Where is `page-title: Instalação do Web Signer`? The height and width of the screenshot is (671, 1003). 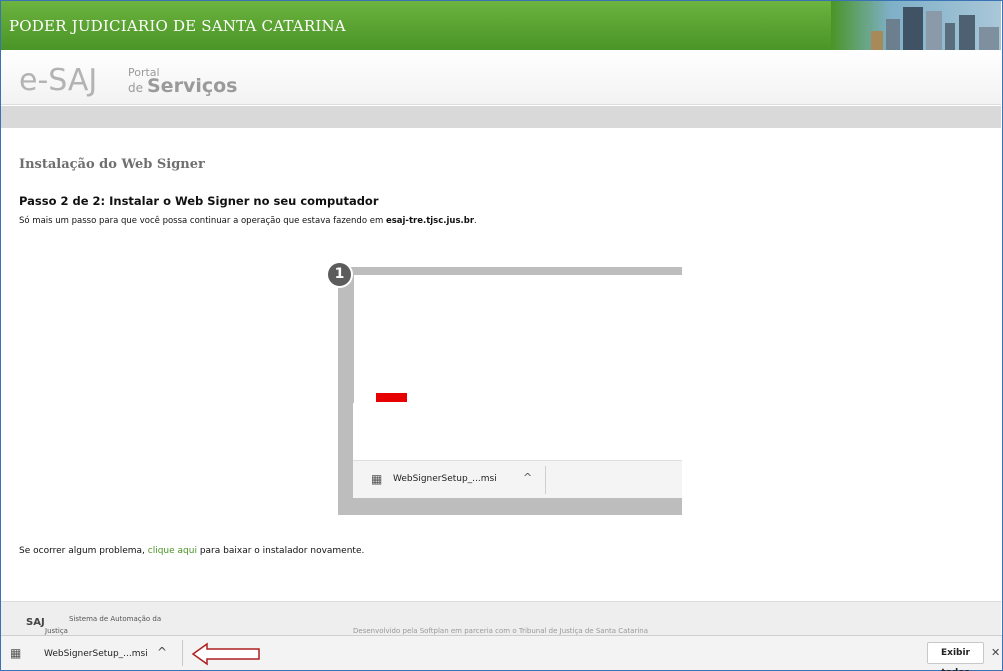
page-title: Instalação do Web Signer is located at coordinates (112, 164).